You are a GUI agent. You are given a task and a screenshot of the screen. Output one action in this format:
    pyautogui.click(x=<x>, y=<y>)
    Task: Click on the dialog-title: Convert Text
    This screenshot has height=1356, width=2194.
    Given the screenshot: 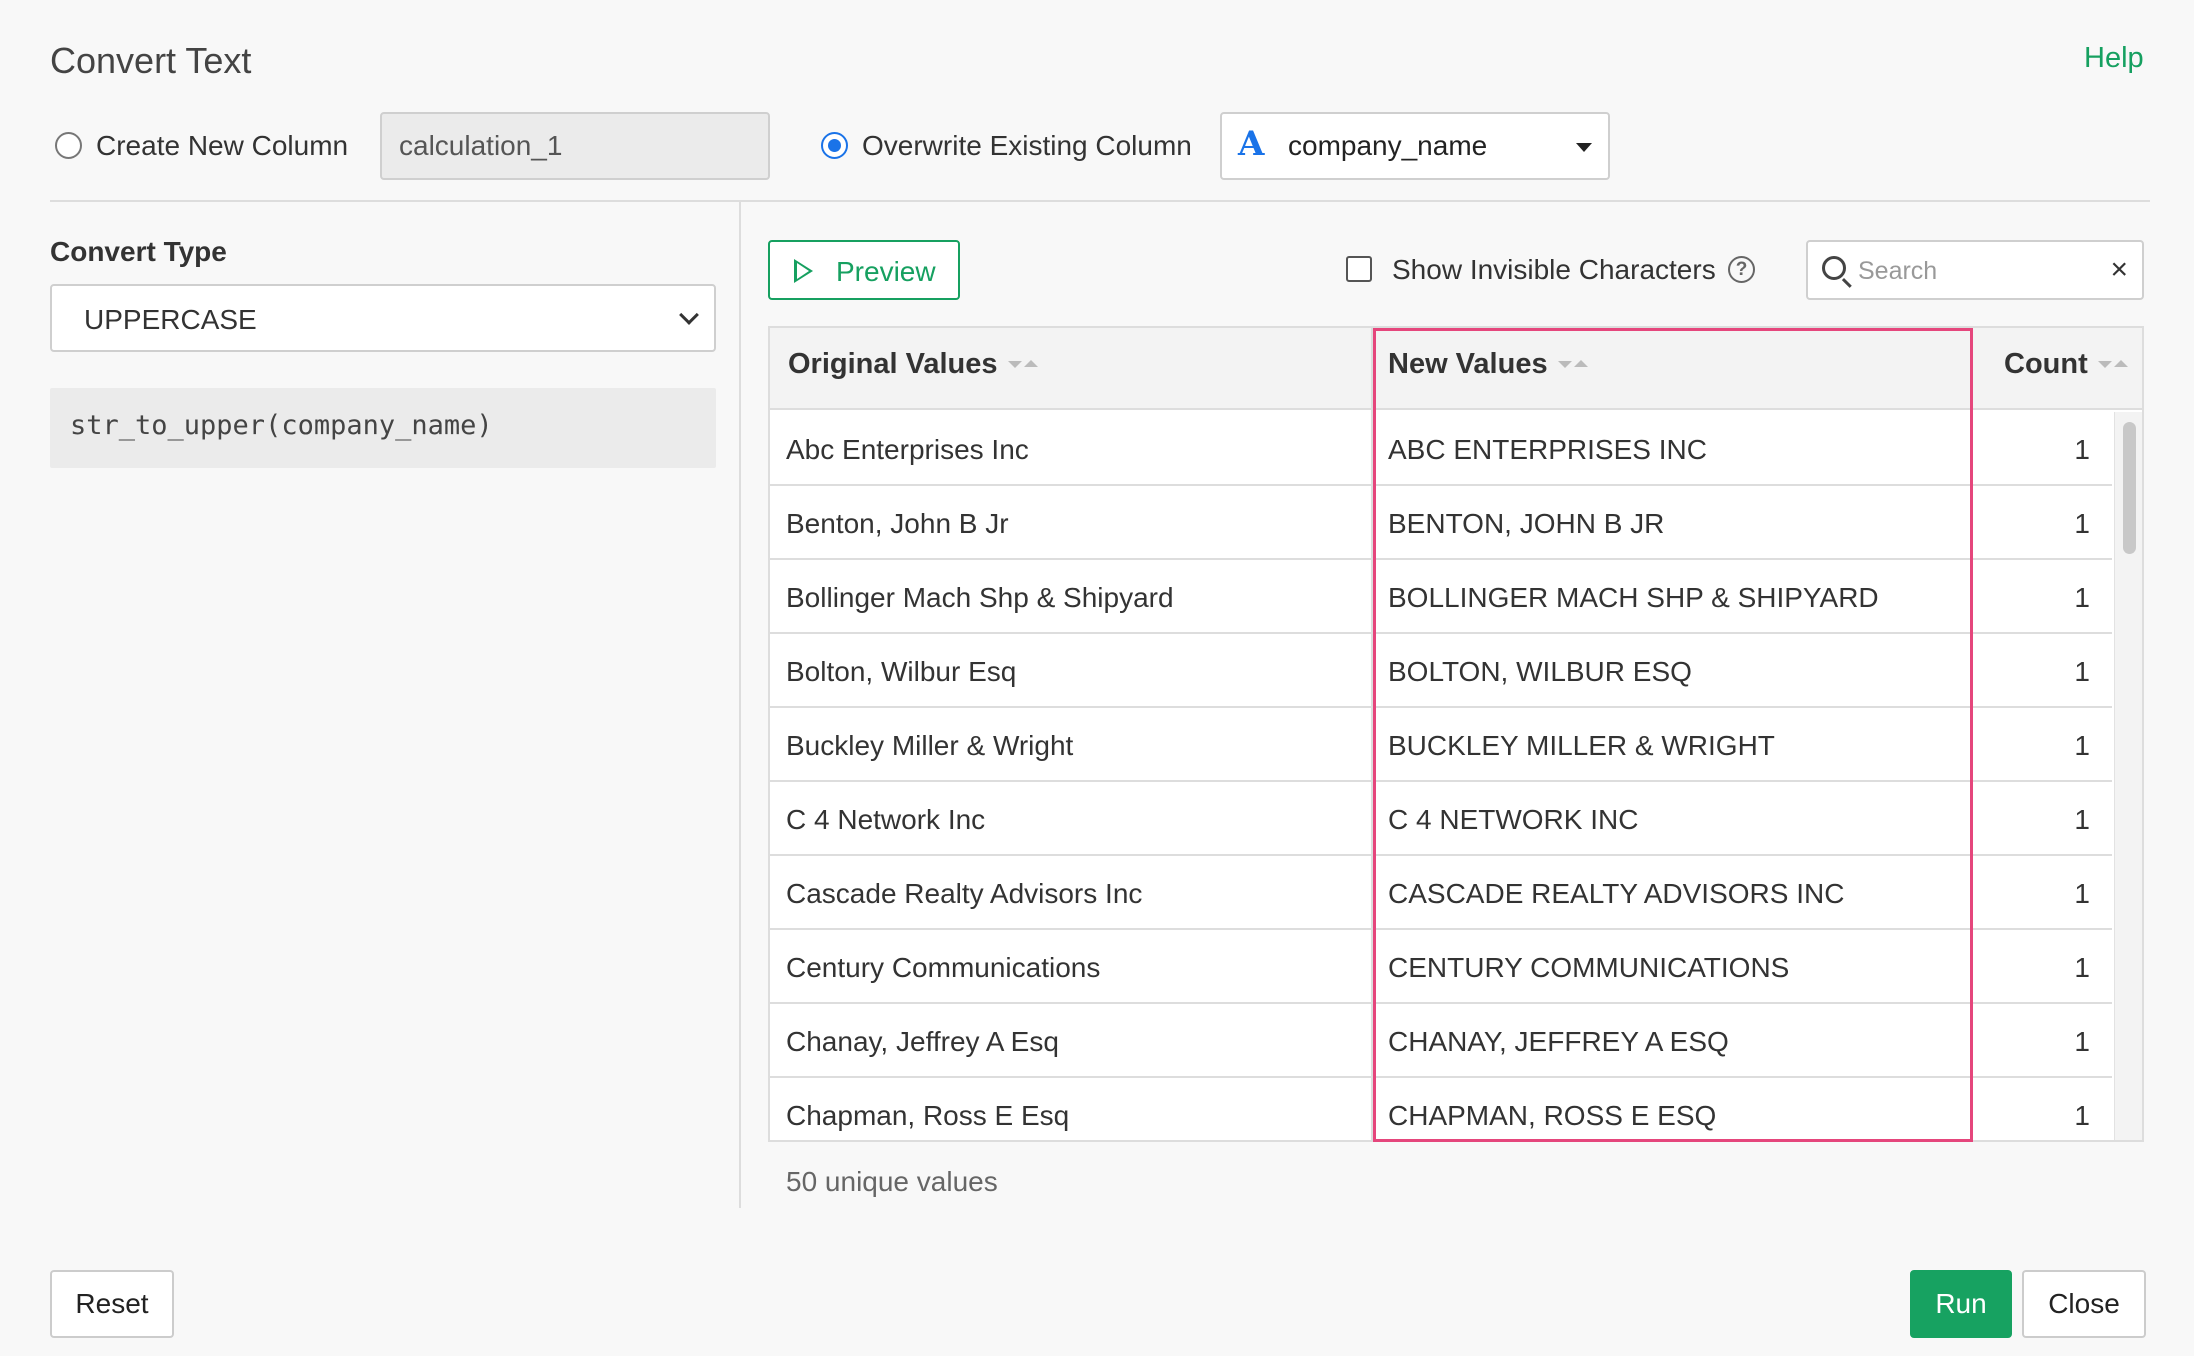 What is the action you would take?
    pyautogui.click(x=151, y=60)
    